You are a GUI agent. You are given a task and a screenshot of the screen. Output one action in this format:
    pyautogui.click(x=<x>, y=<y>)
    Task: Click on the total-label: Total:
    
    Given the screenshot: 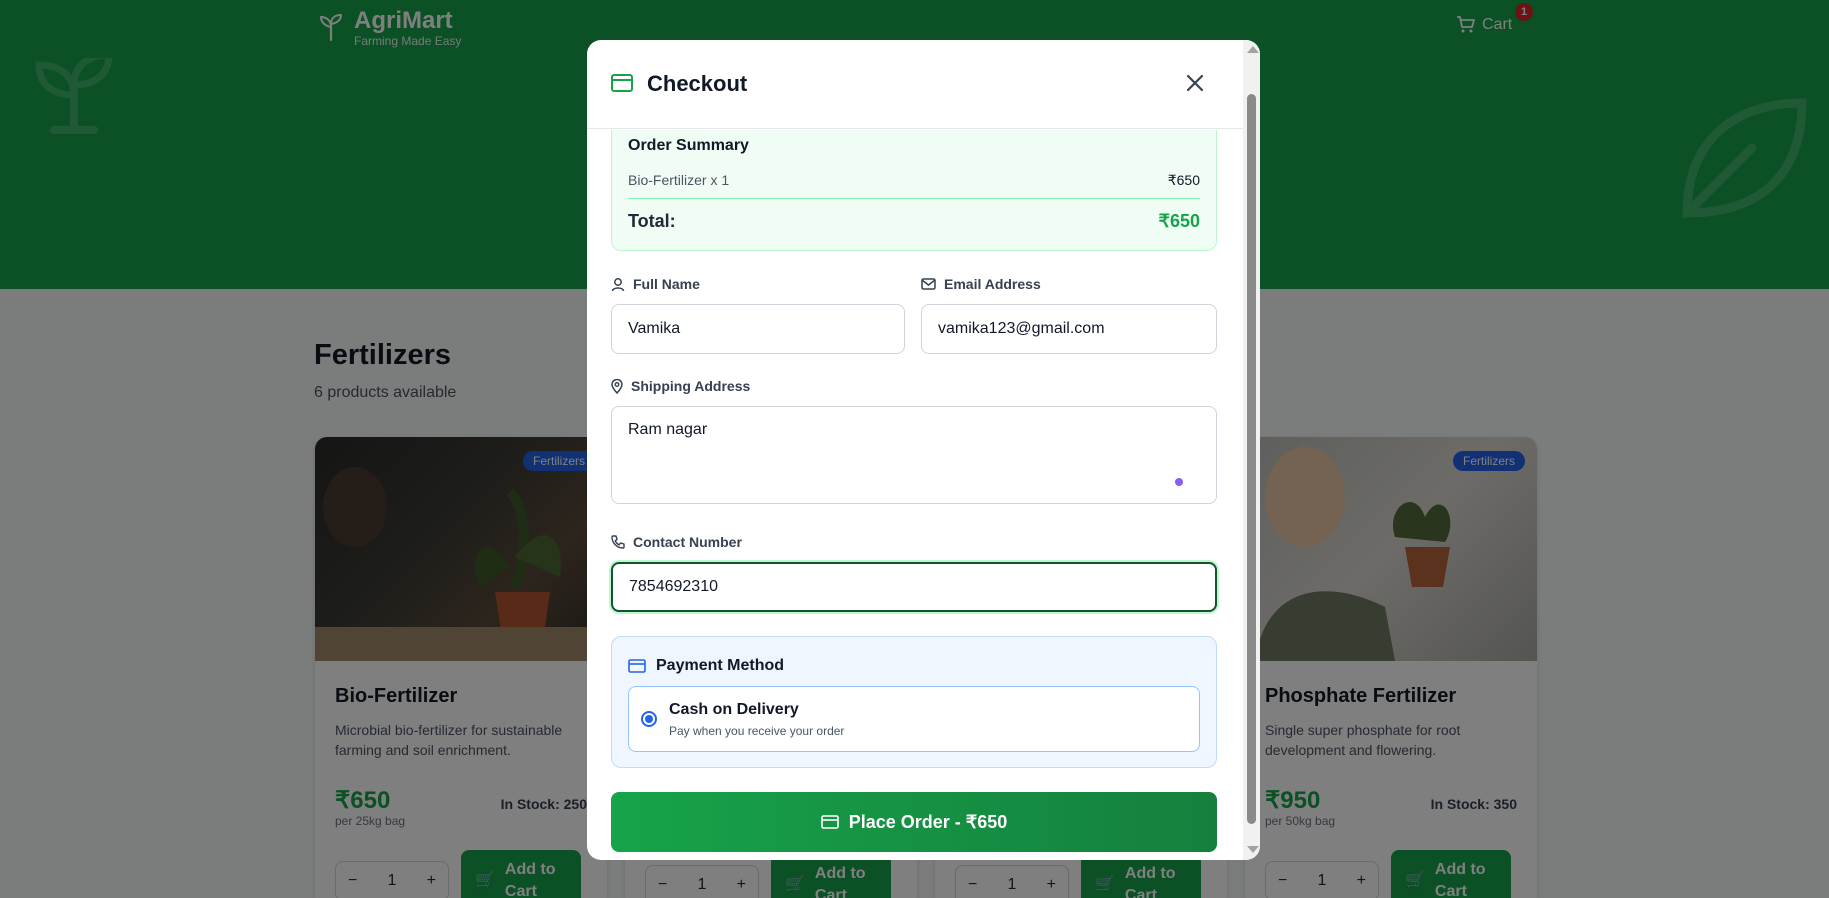 What is the action you would take?
    pyautogui.click(x=652, y=221)
    